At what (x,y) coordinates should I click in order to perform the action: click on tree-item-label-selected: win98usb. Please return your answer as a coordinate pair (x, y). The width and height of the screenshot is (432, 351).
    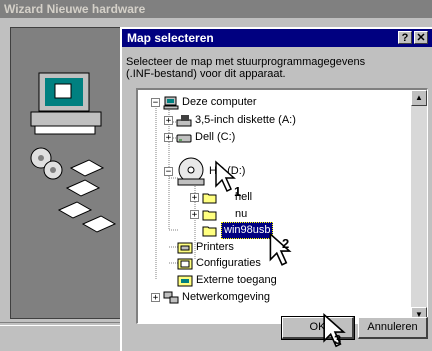
    Looking at the image, I should click on (247, 230).